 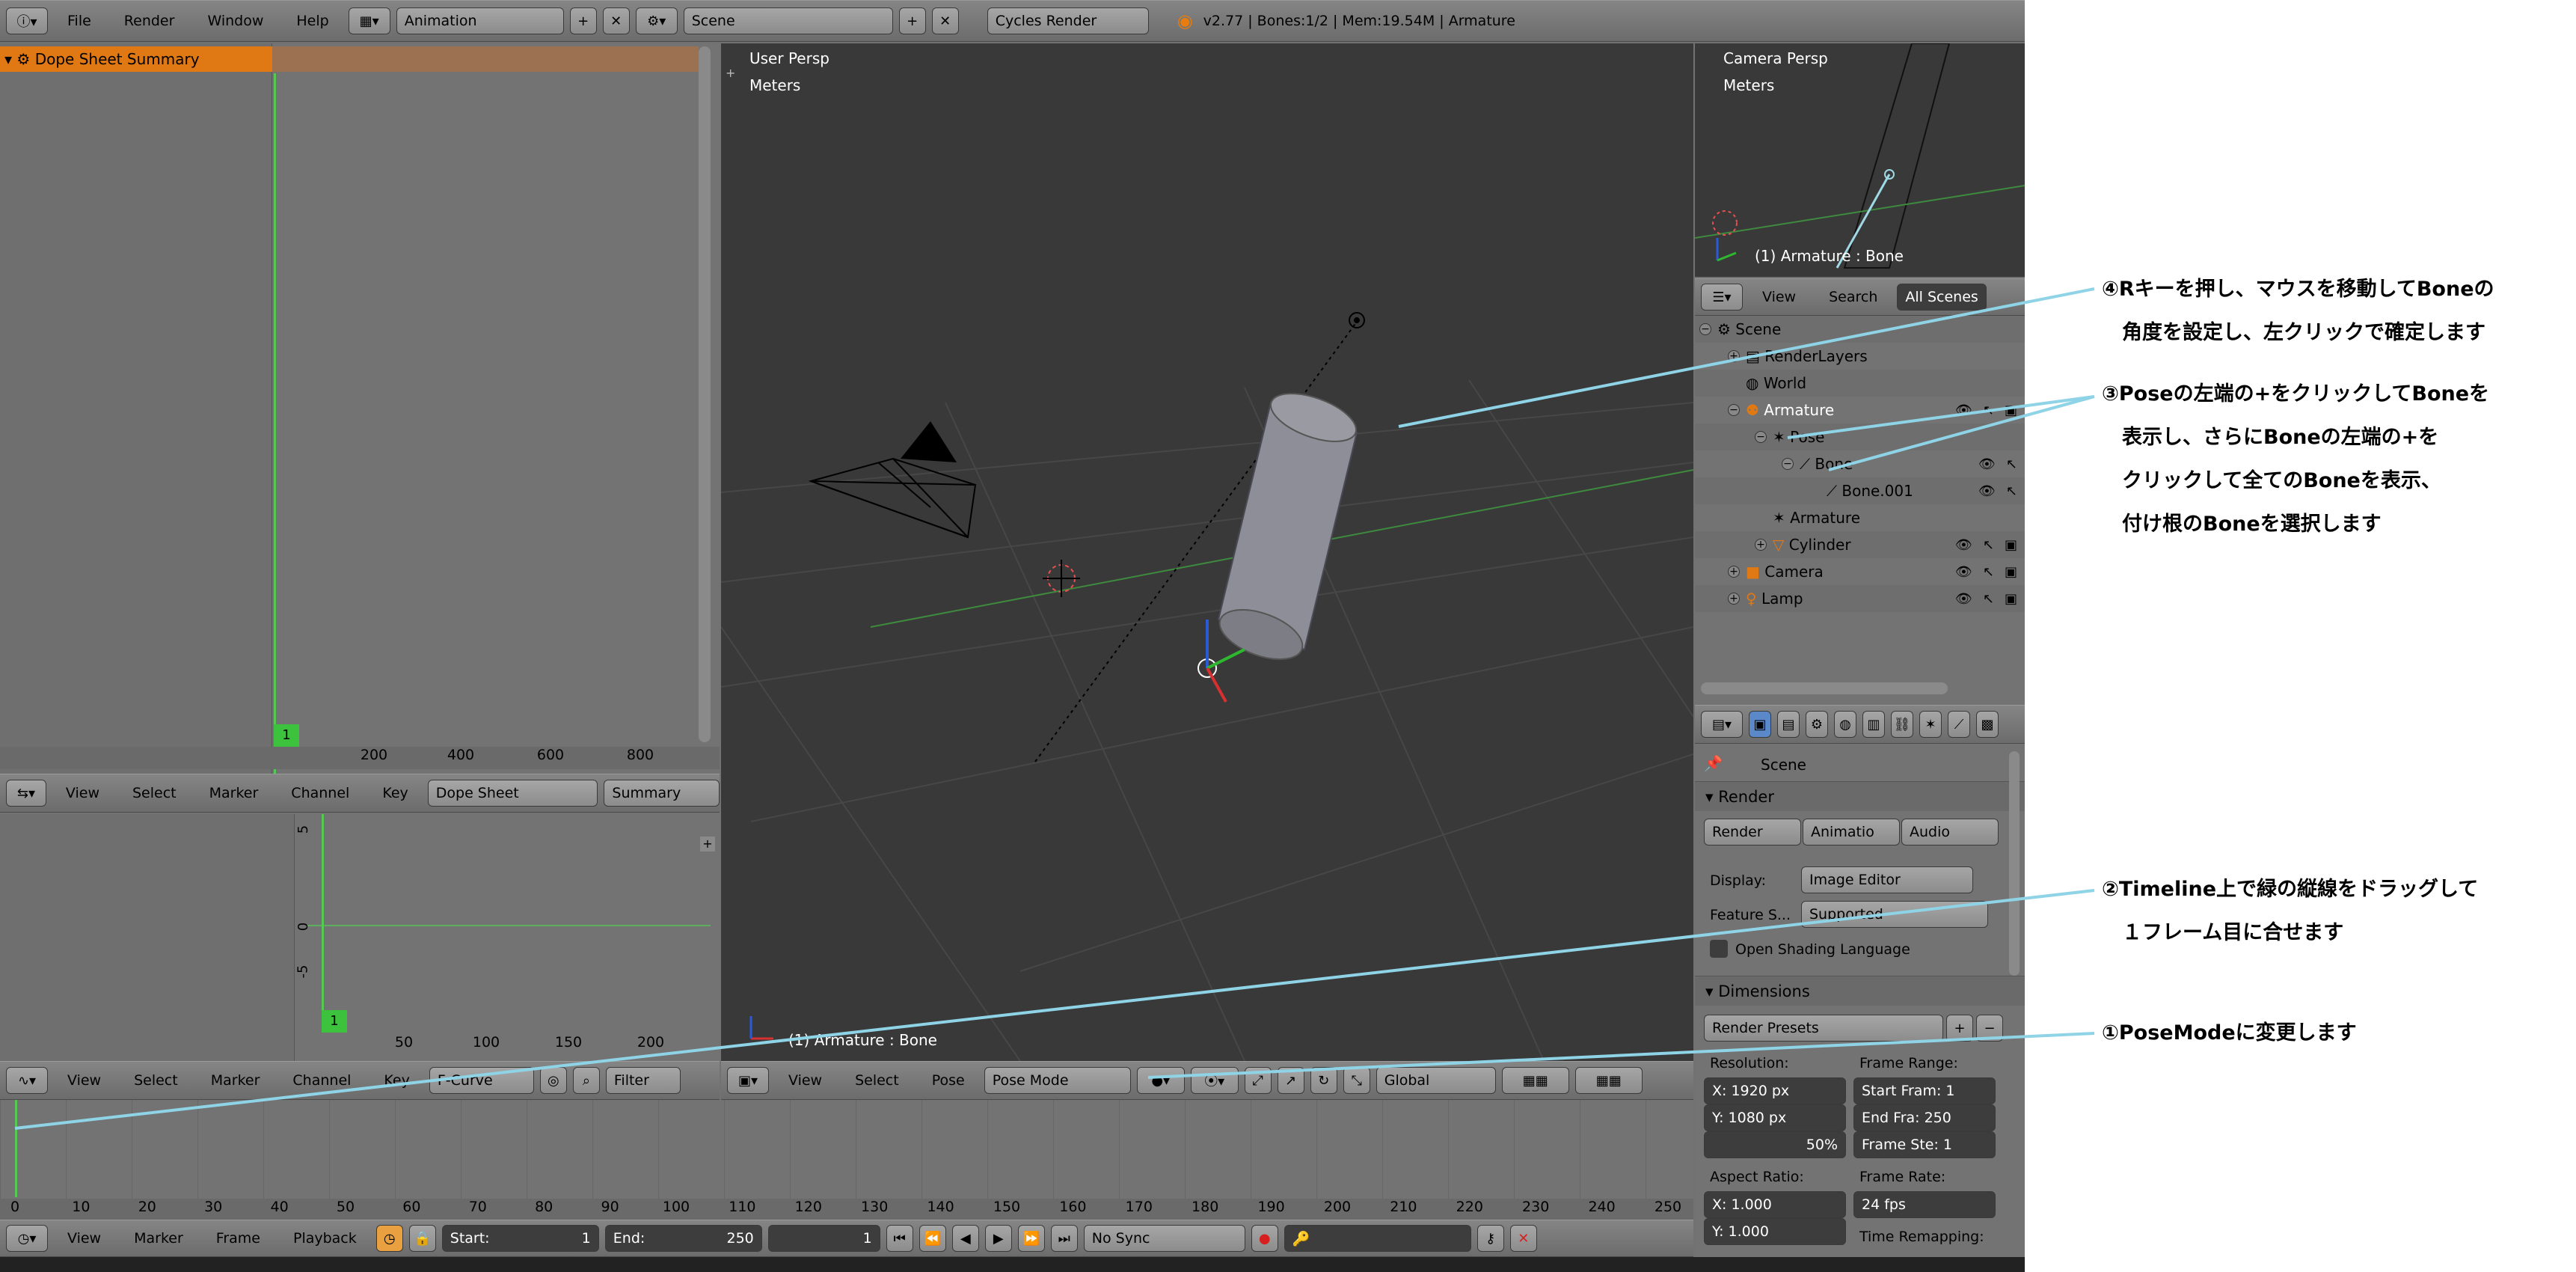 I want to click on timeline-frame-line, so click(x=16, y=1148).